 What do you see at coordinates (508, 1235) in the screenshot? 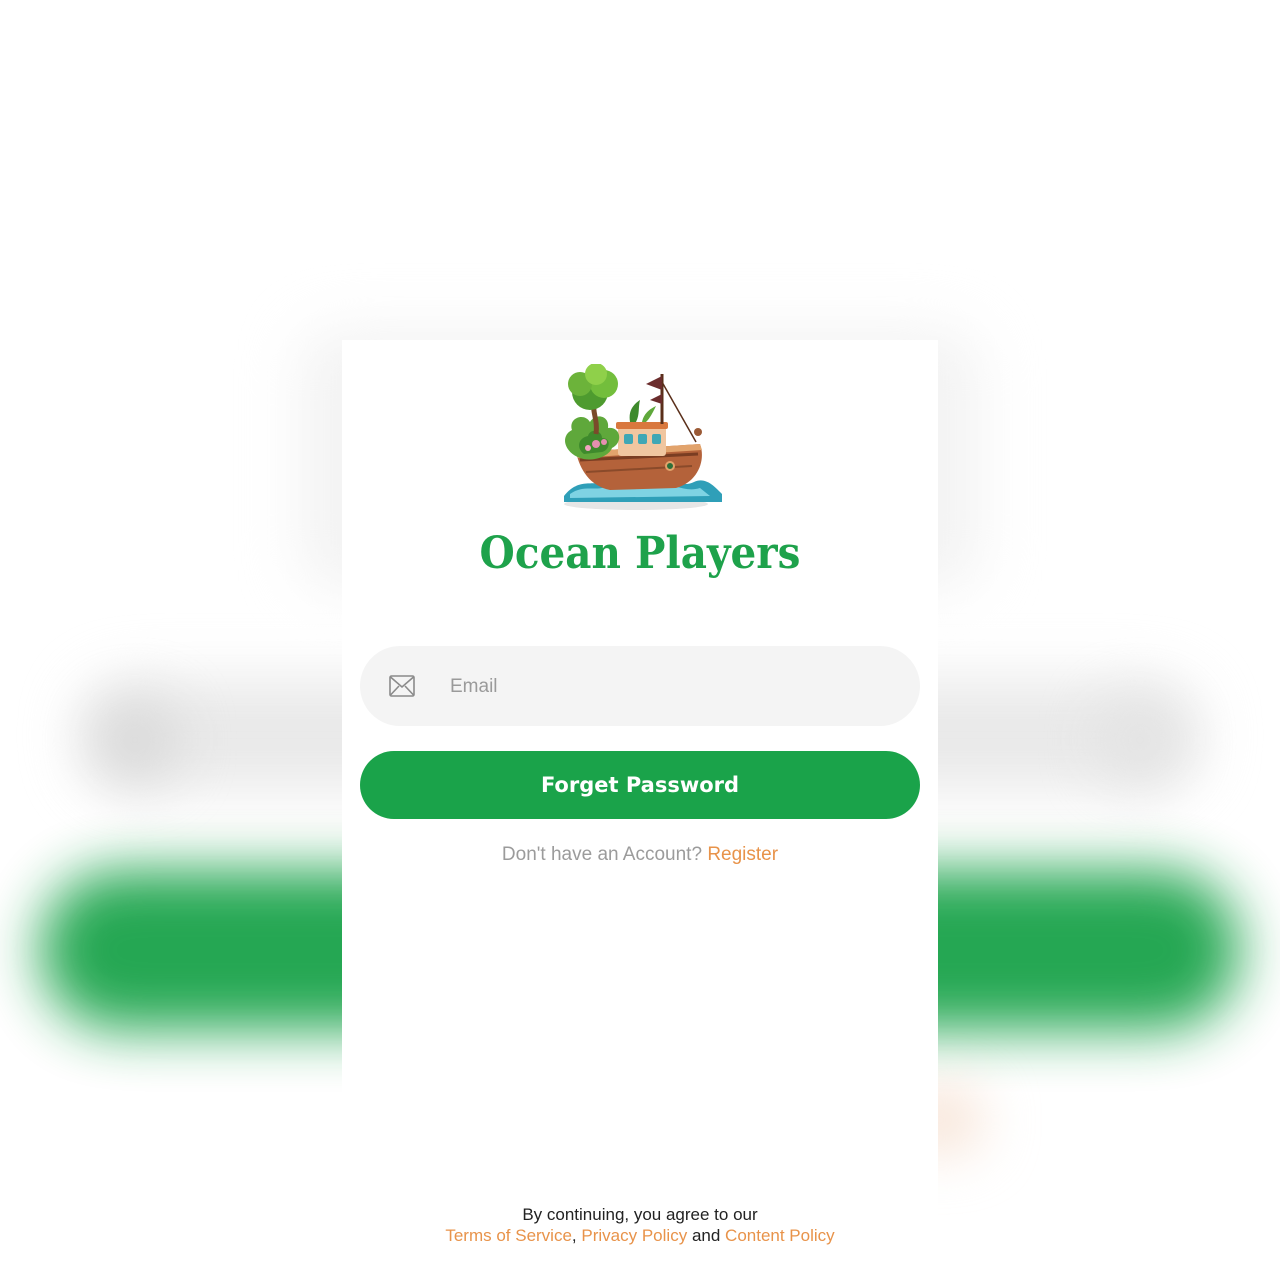
I see `terms-of-service-link: Terms of Service` at bounding box center [508, 1235].